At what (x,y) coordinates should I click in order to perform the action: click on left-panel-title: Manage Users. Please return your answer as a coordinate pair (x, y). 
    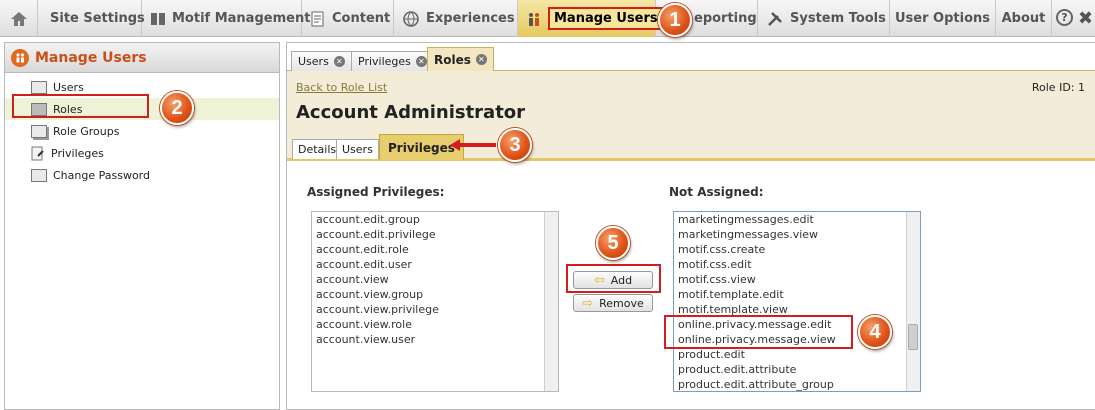
    Looking at the image, I should click on (91, 57).